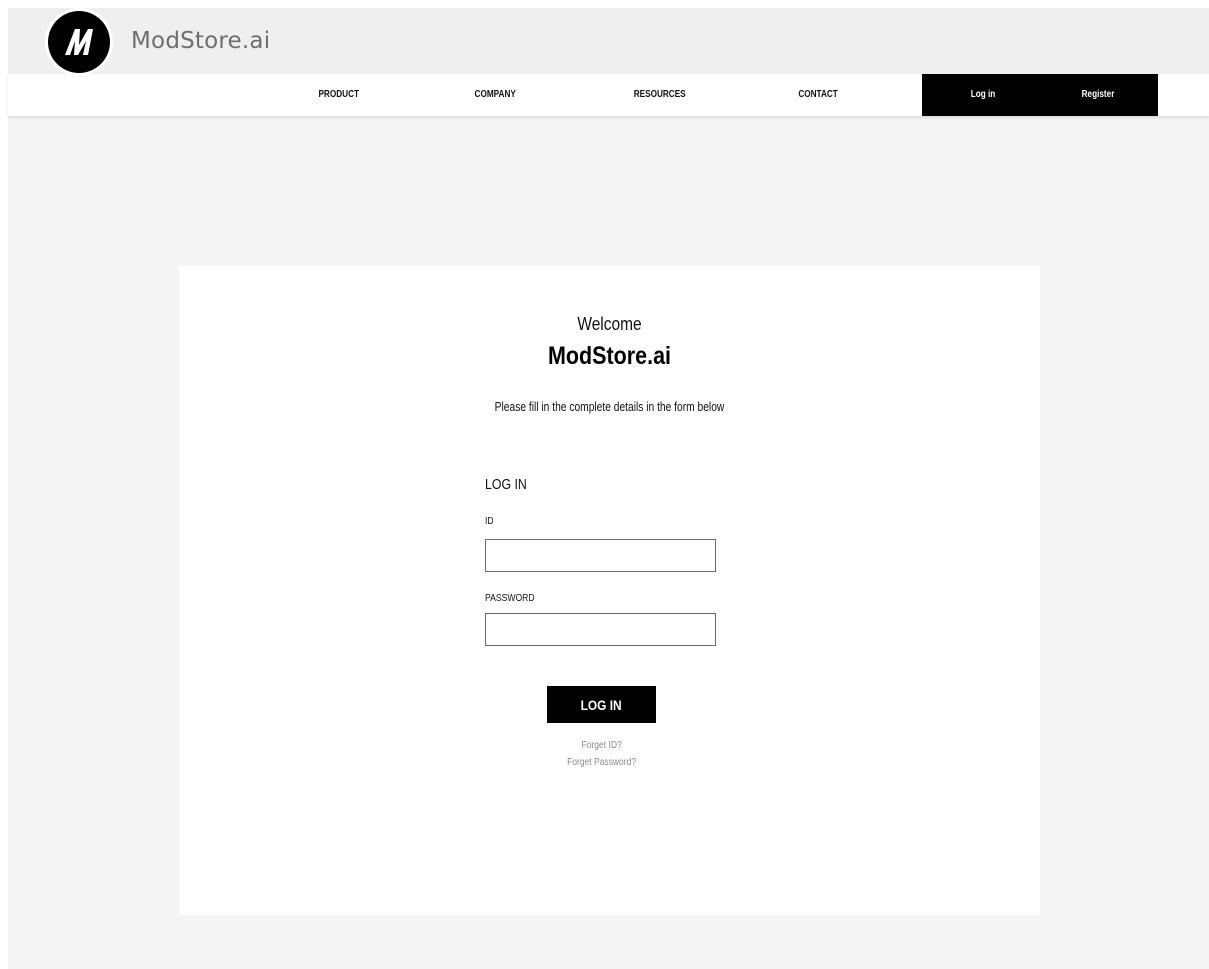 Image resolution: width=1209 pixels, height=969 pixels. I want to click on login-heading: LOG IN, so click(506, 485).